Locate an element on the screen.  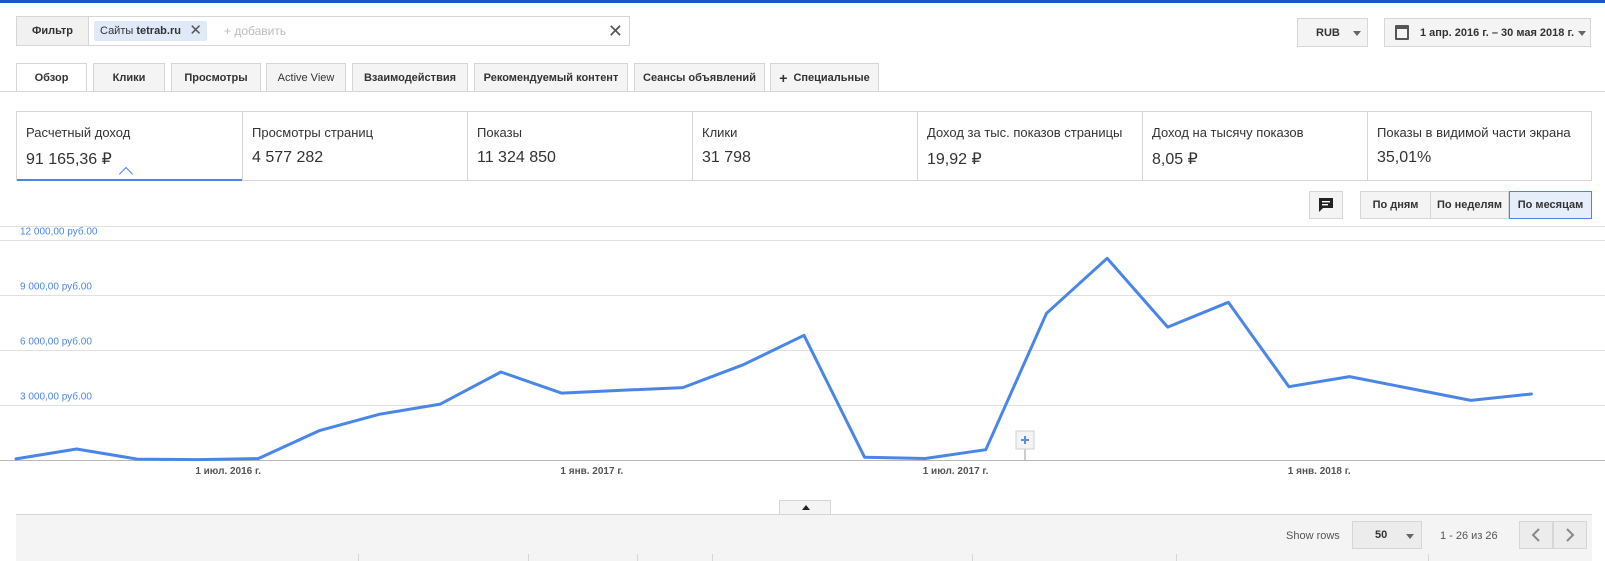
rows-per-page-select: 50 is located at coordinates (1387, 535).